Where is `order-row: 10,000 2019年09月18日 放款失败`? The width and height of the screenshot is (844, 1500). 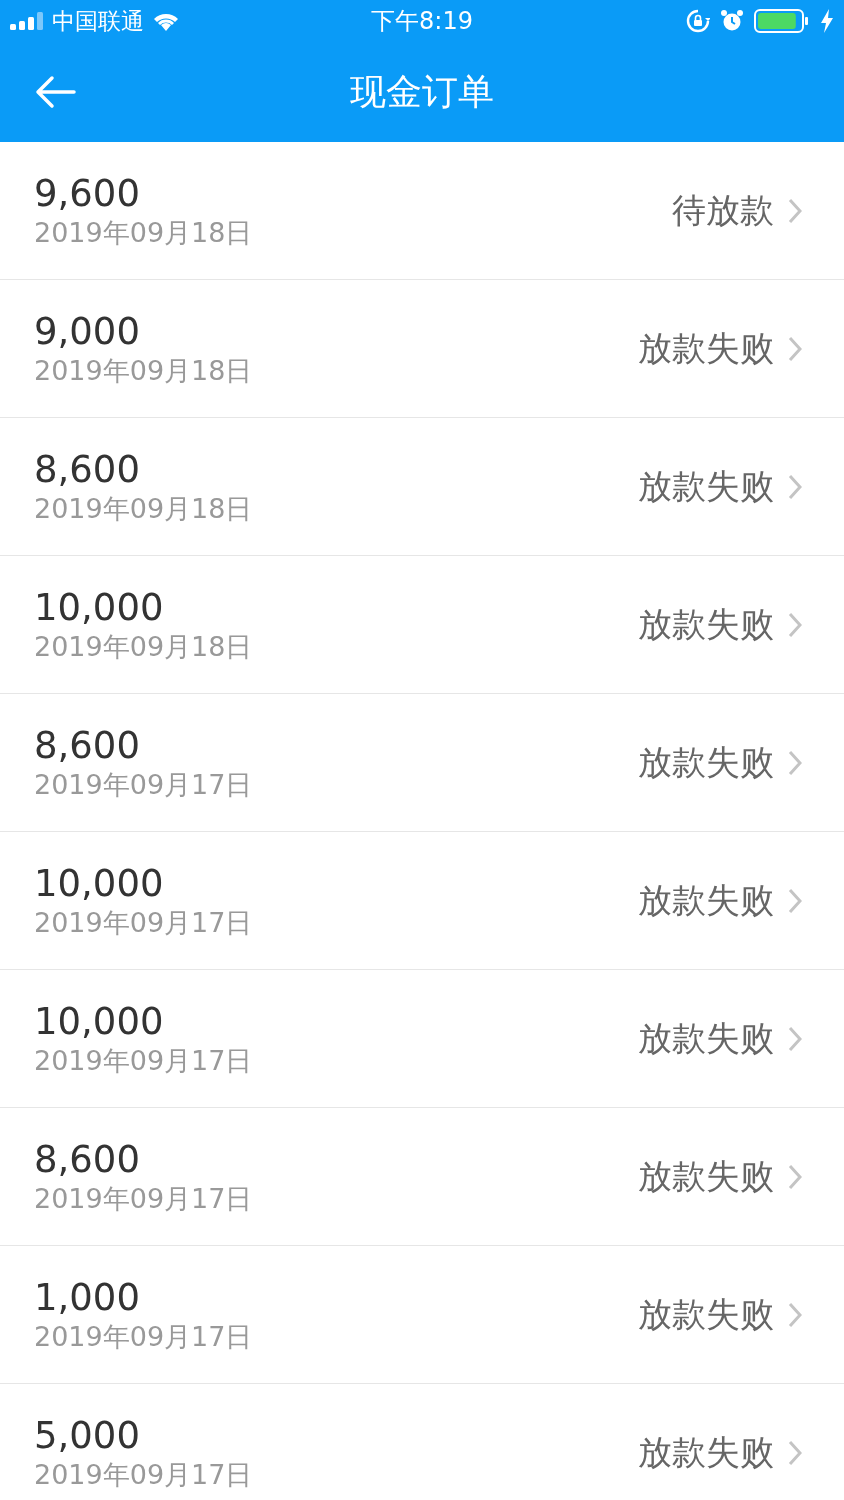
order-row: 10,000 2019年09月18日 放款失败 is located at coordinates (422, 625).